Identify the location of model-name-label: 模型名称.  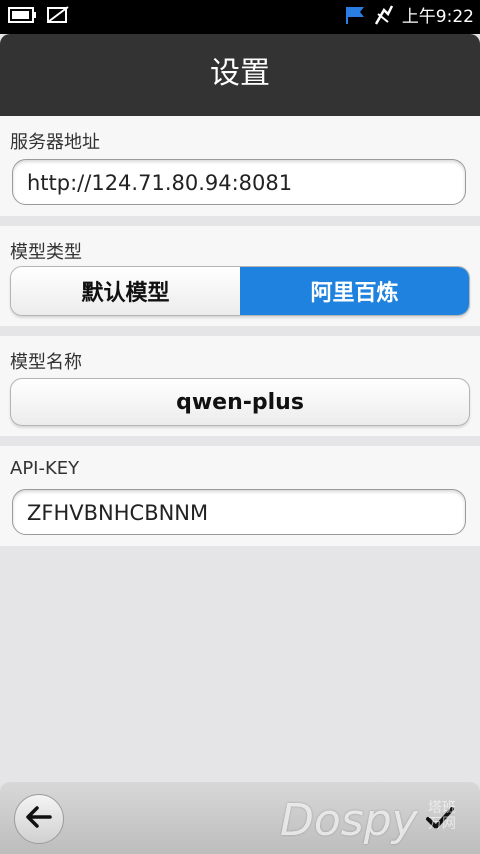
(46, 362).